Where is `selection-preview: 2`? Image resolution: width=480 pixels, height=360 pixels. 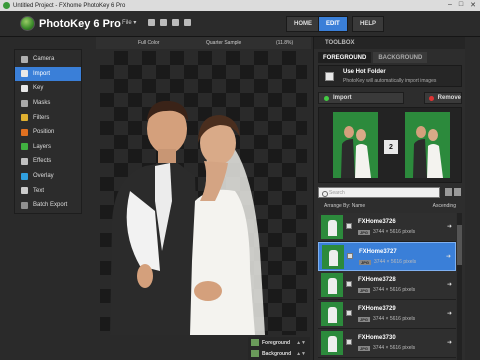 selection-preview: 2 is located at coordinates (390, 145).